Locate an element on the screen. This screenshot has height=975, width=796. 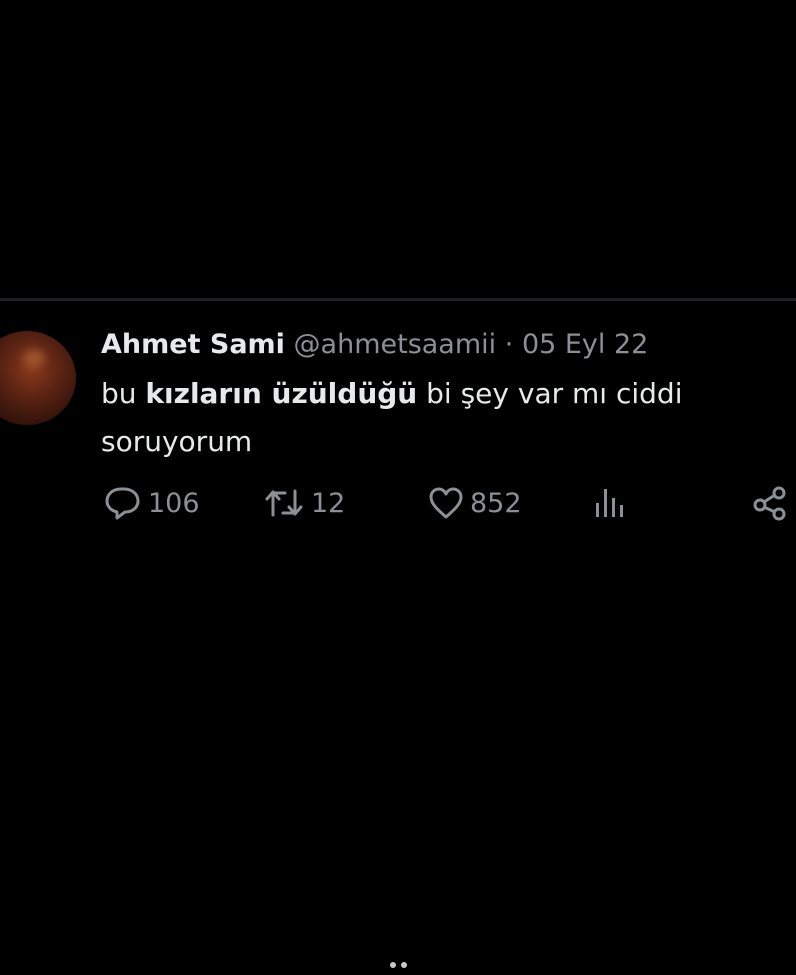
reply-count: 106 is located at coordinates (174, 503).